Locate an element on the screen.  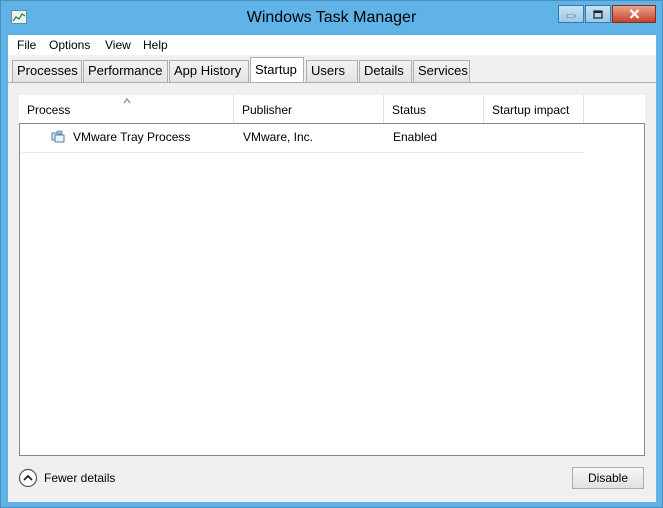
minimize-button is located at coordinates (571, 14).